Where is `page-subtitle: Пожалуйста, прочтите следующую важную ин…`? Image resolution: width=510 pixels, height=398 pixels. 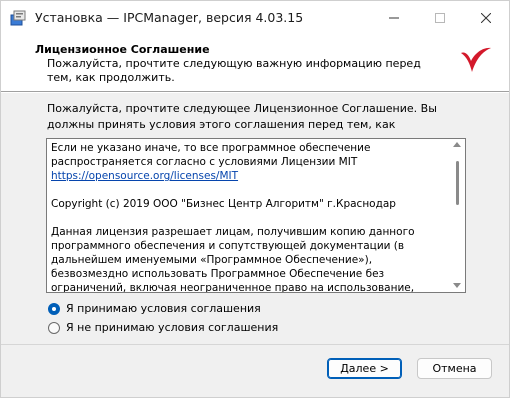 page-subtitle: Пожалуйста, прочтите следующую важную ин… is located at coordinates (234, 70).